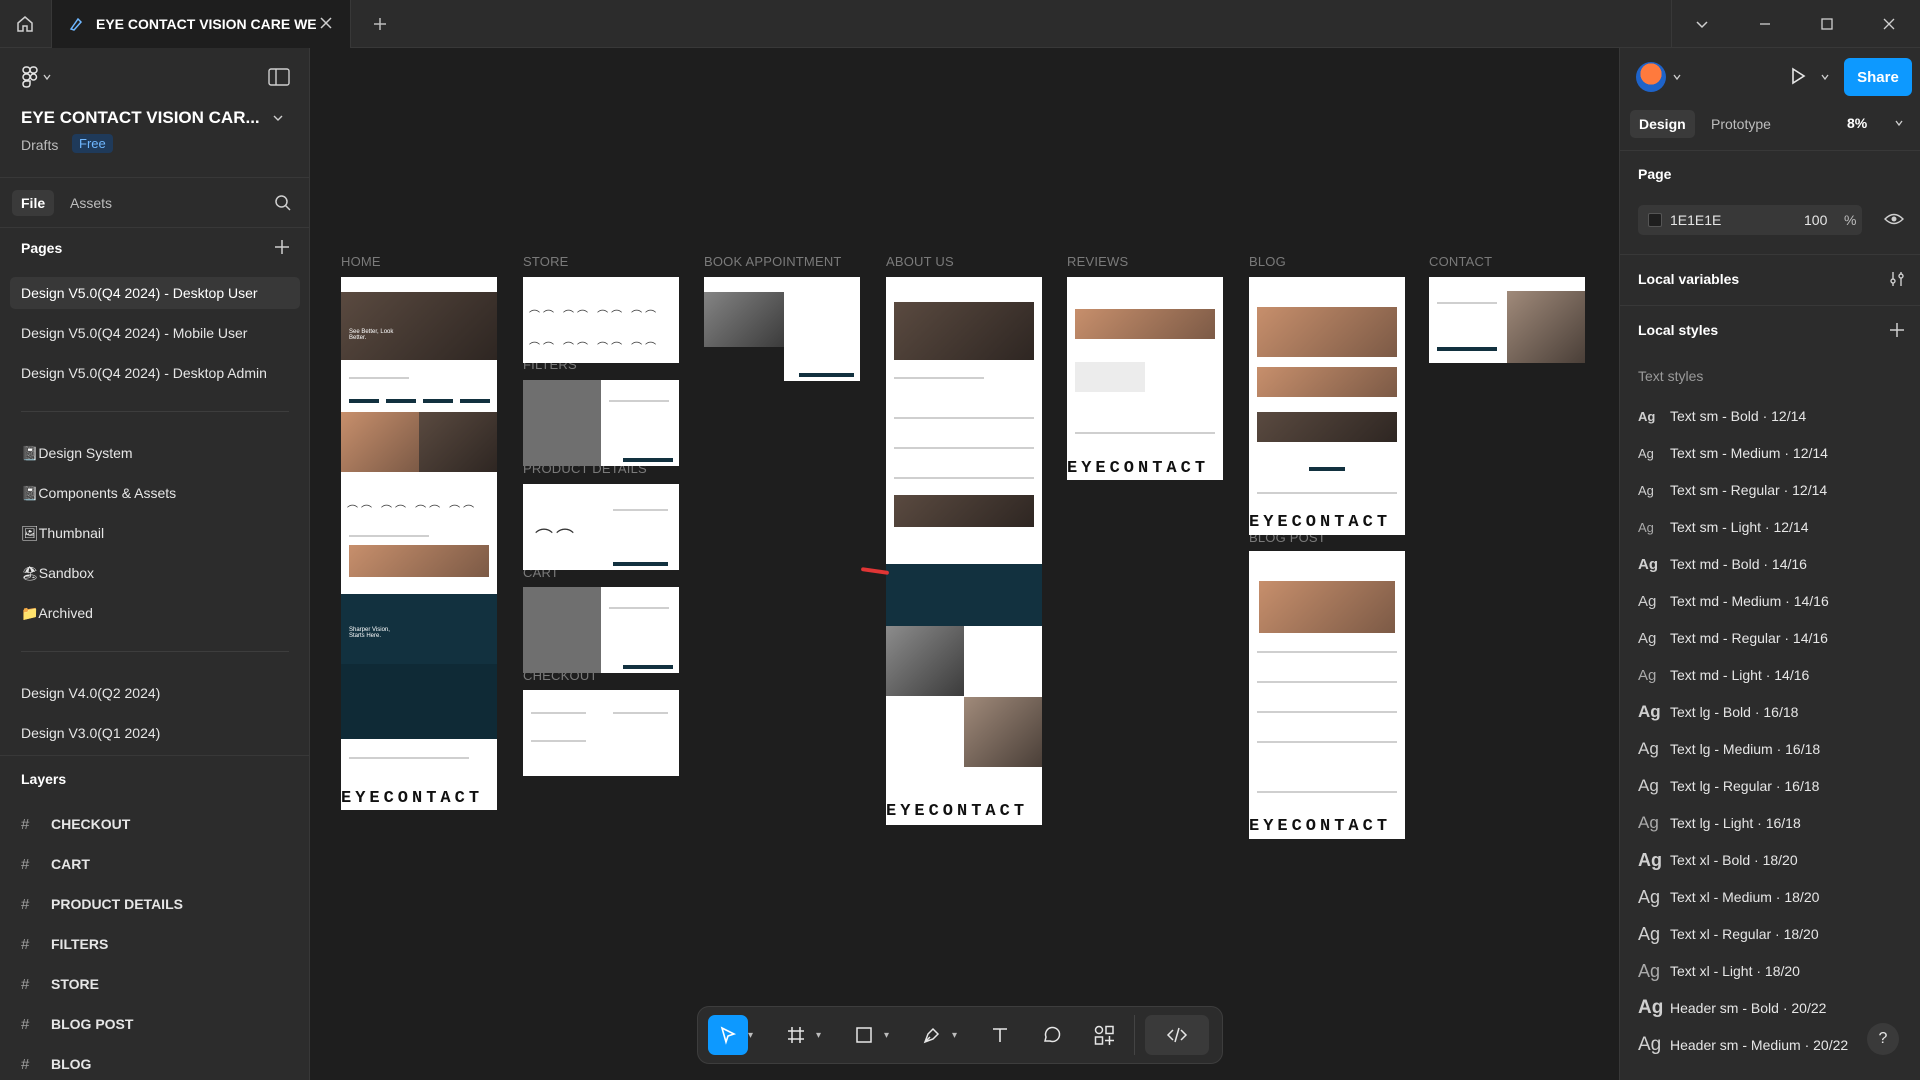 Image resolution: width=1920 pixels, height=1080 pixels. Describe the element at coordinates (282, 247) in the screenshot. I see `add-page-icon` at that location.